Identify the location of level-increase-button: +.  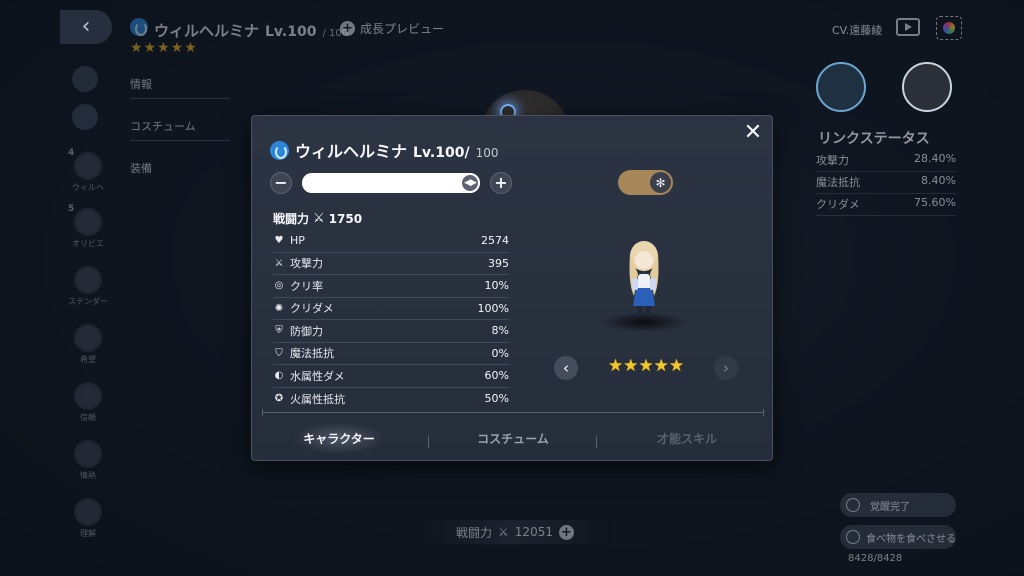
(501, 183).